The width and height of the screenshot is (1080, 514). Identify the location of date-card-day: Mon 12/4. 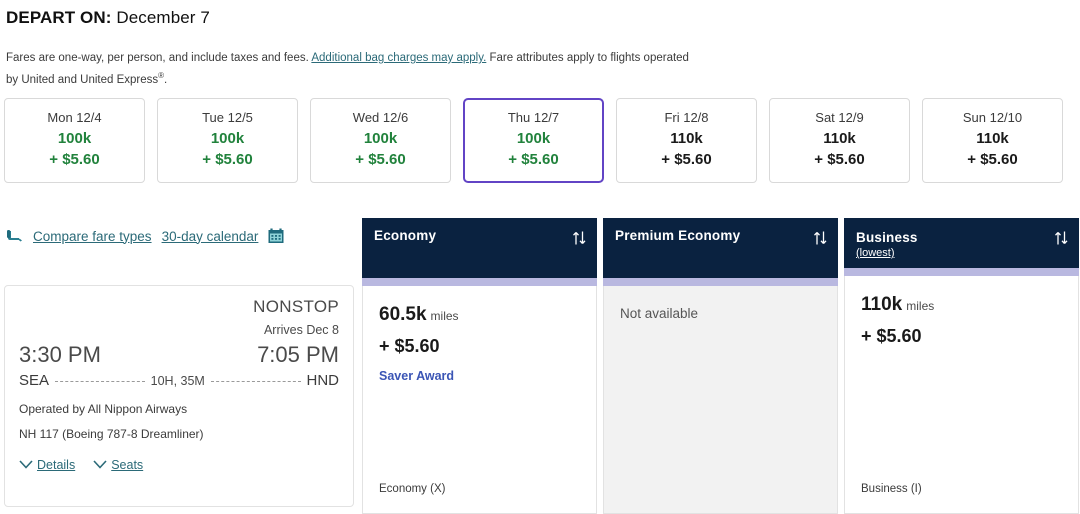
(74, 117).